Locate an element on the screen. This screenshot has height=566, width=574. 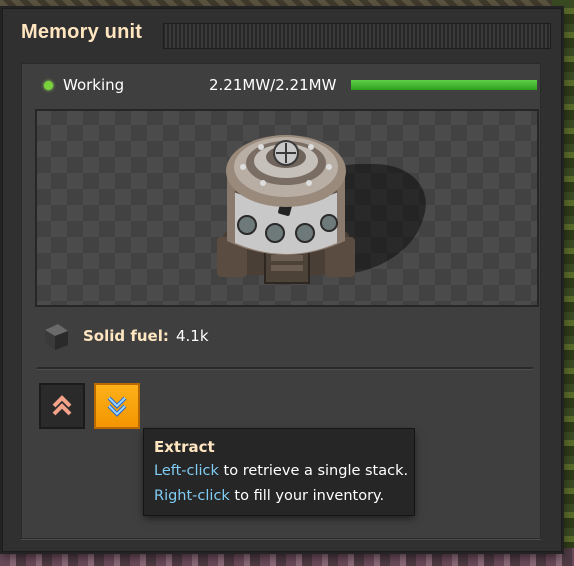
fuel-value: 4.1k is located at coordinates (192, 336).